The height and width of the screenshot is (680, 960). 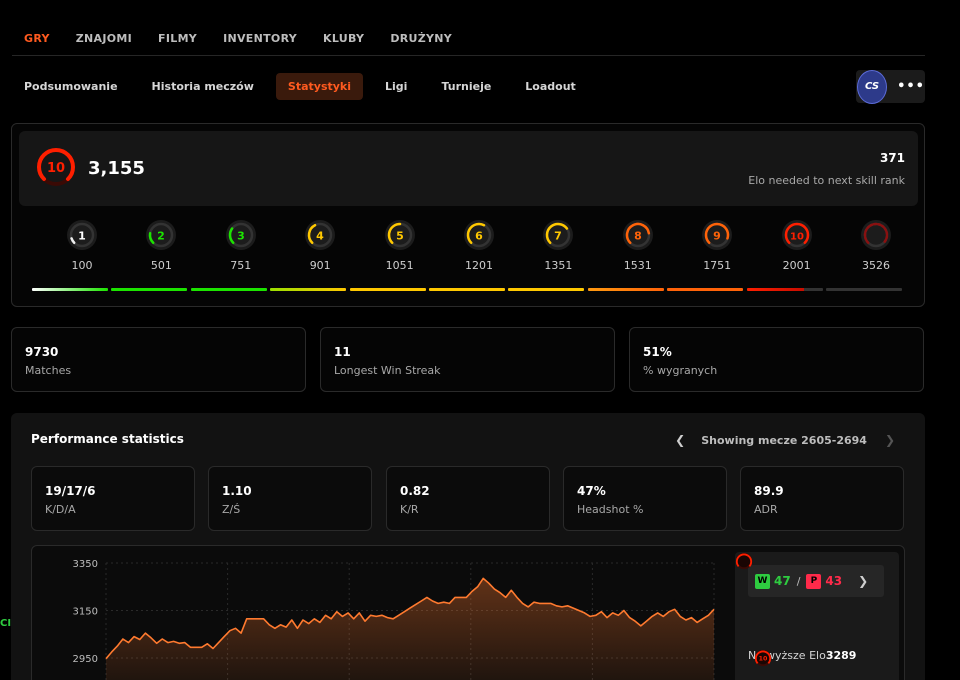 I want to click on more-options-icon: •••, so click(x=911, y=86).